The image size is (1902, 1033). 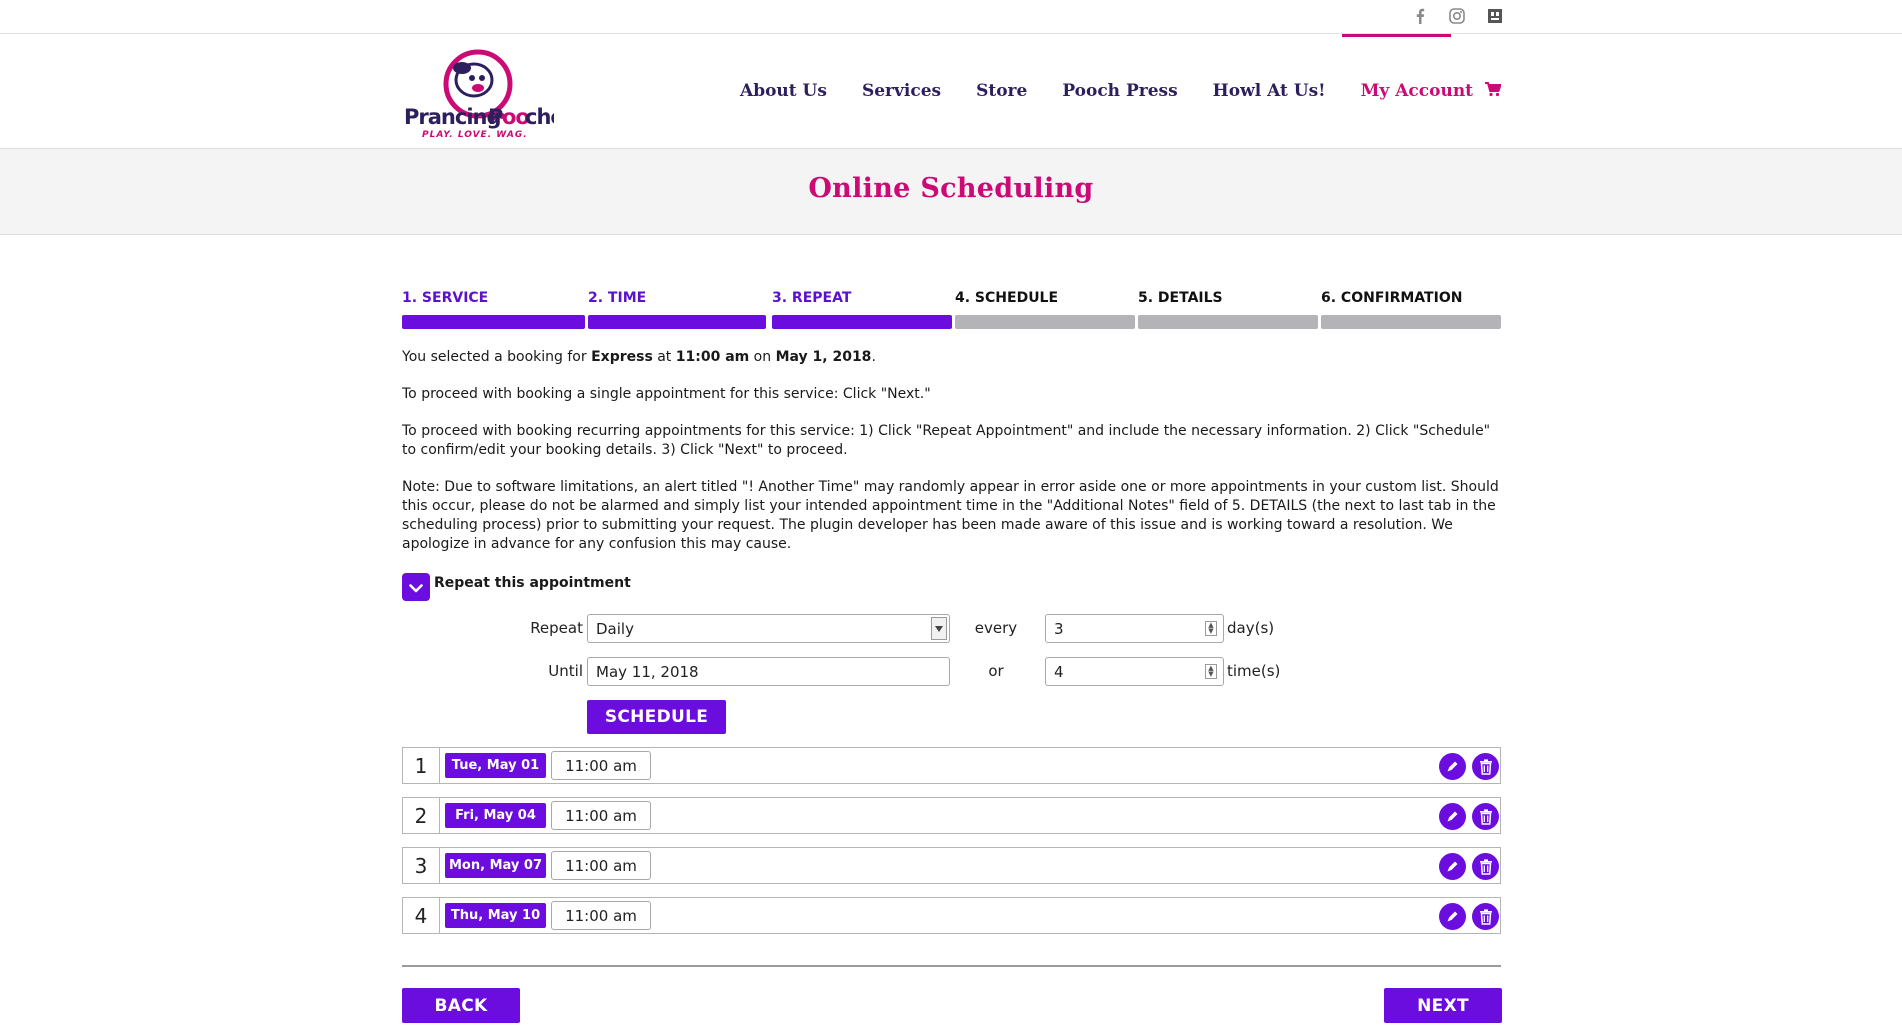 What do you see at coordinates (539, 117) in the screenshot?
I see `svg-text: ches` at bounding box center [539, 117].